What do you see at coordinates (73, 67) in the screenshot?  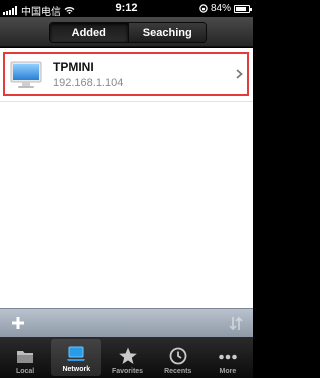 I see `device-name: TPMINI` at bounding box center [73, 67].